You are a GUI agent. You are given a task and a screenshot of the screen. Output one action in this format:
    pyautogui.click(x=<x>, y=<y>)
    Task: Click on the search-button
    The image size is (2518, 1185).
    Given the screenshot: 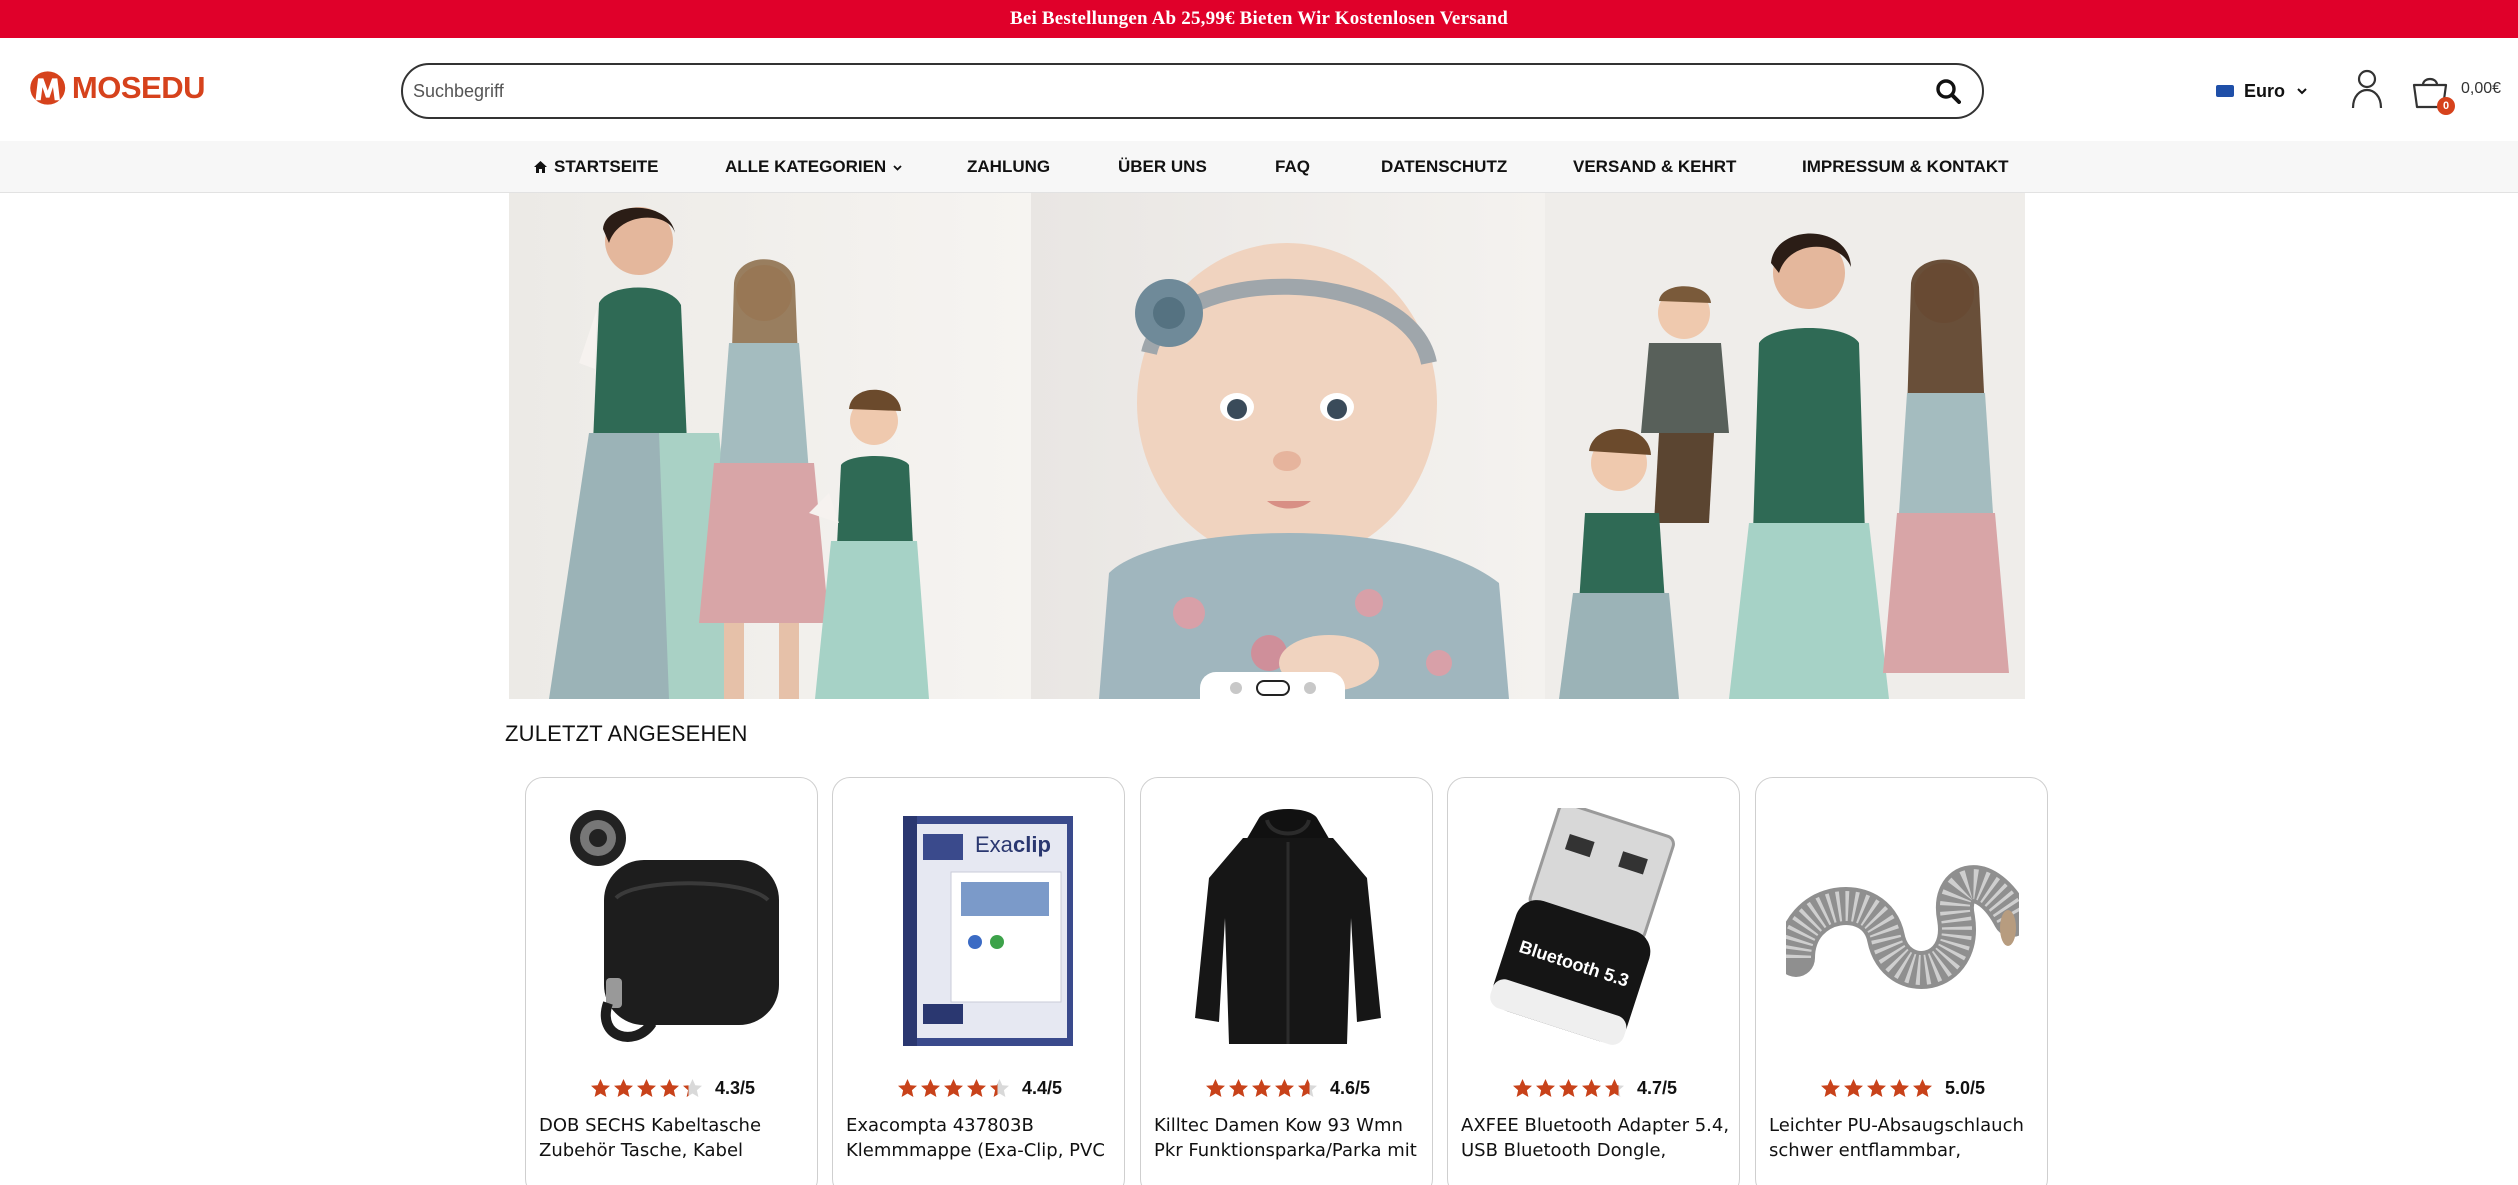 What is the action you would take?
    pyautogui.click(x=1948, y=91)
    